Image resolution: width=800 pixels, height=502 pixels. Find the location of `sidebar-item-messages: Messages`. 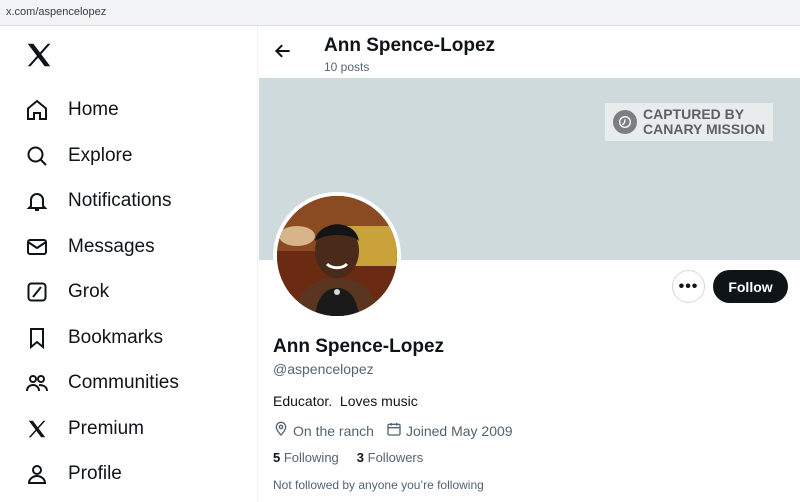

sidebar-item-messages: Messages is located at coordinates (89, 247).